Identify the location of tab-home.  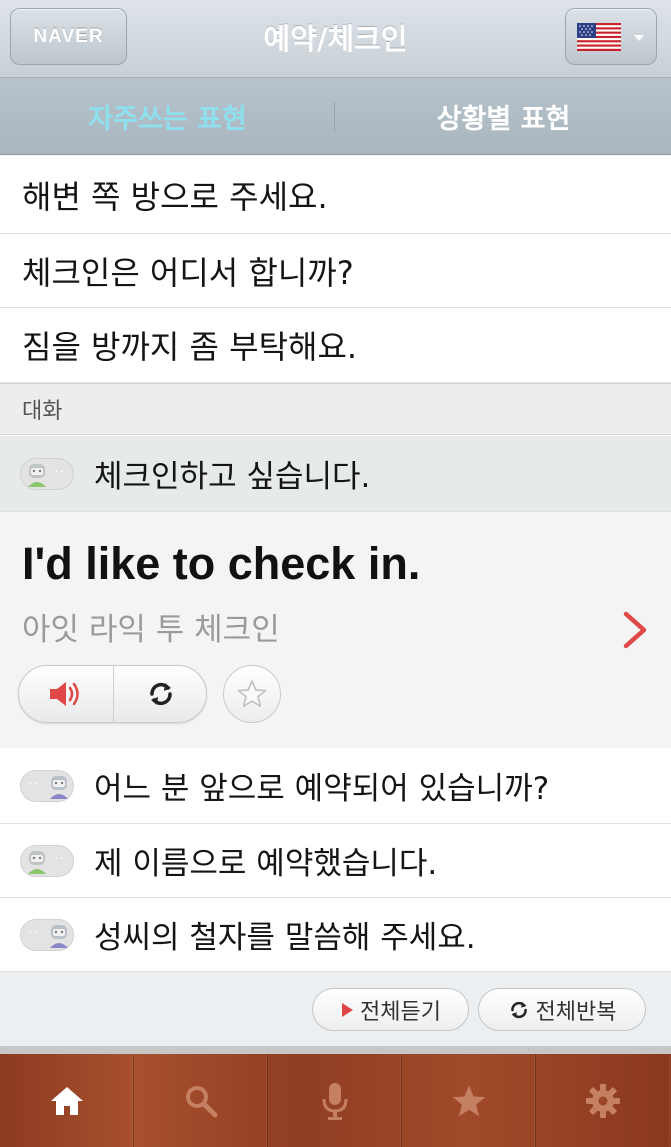
(67, 1100).